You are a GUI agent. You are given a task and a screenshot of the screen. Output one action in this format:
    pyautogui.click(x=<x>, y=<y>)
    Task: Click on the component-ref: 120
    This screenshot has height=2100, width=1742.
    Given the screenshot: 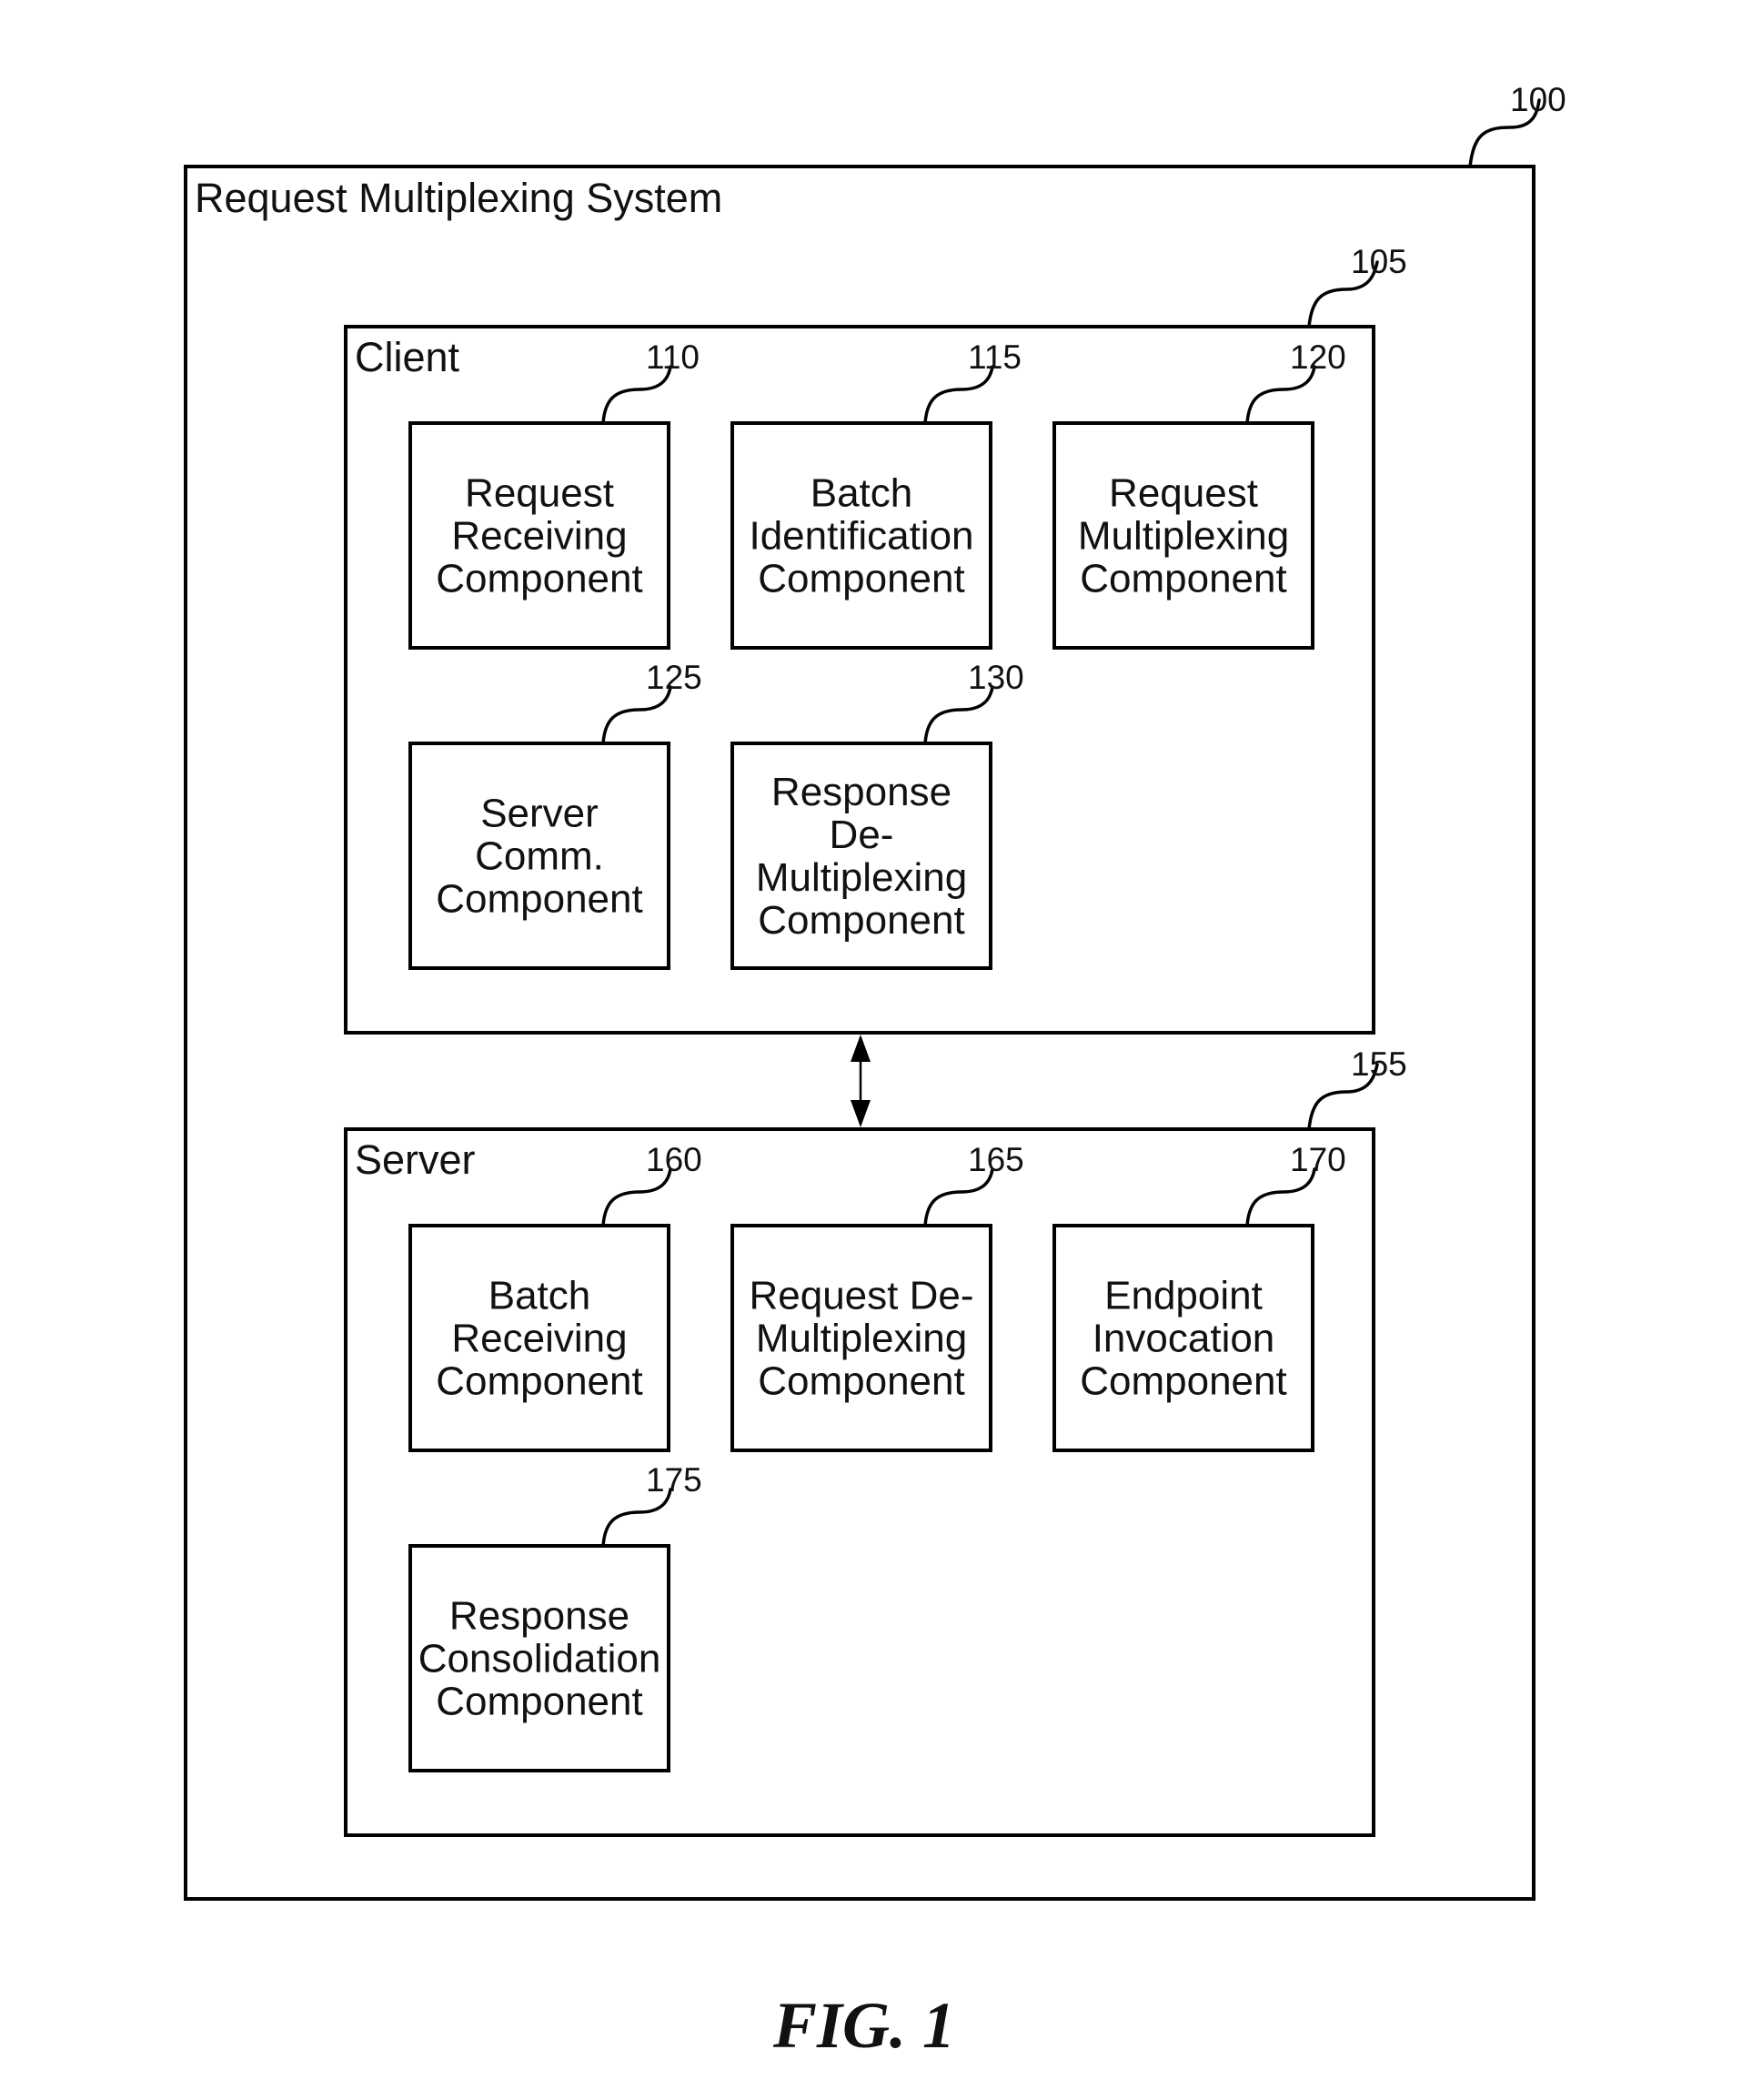 What is the action you would take?
    pyautogui.click(x=1318, y=357)
    